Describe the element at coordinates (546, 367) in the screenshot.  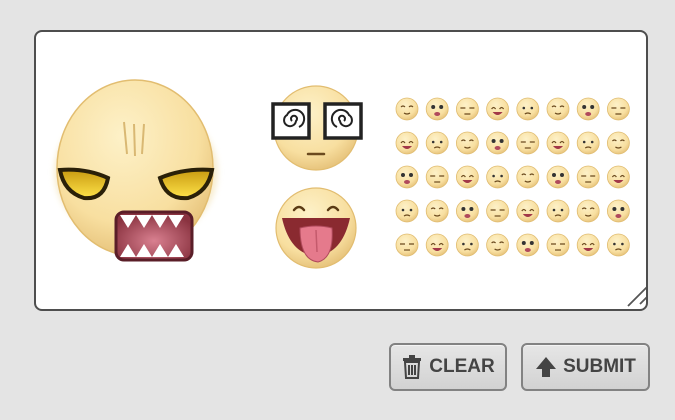
I see `up-arrow-icon` at that location.